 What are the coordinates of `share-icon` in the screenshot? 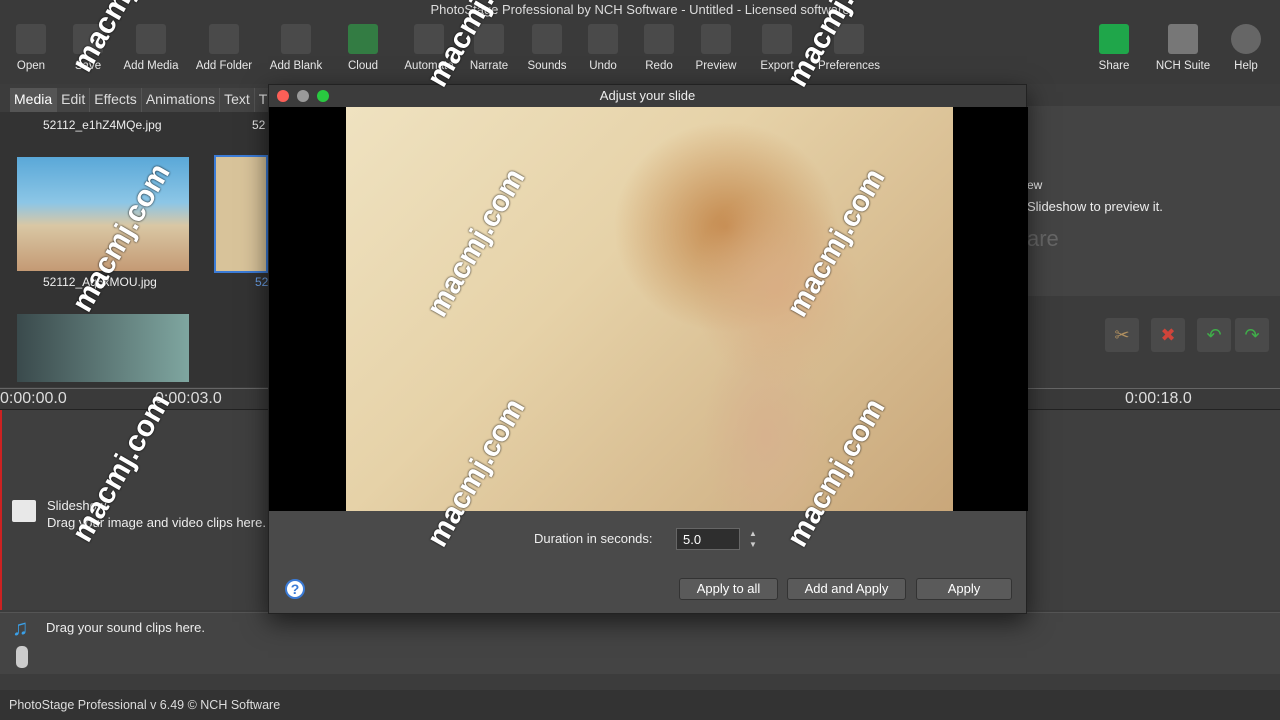 It's located at (1114, 39).